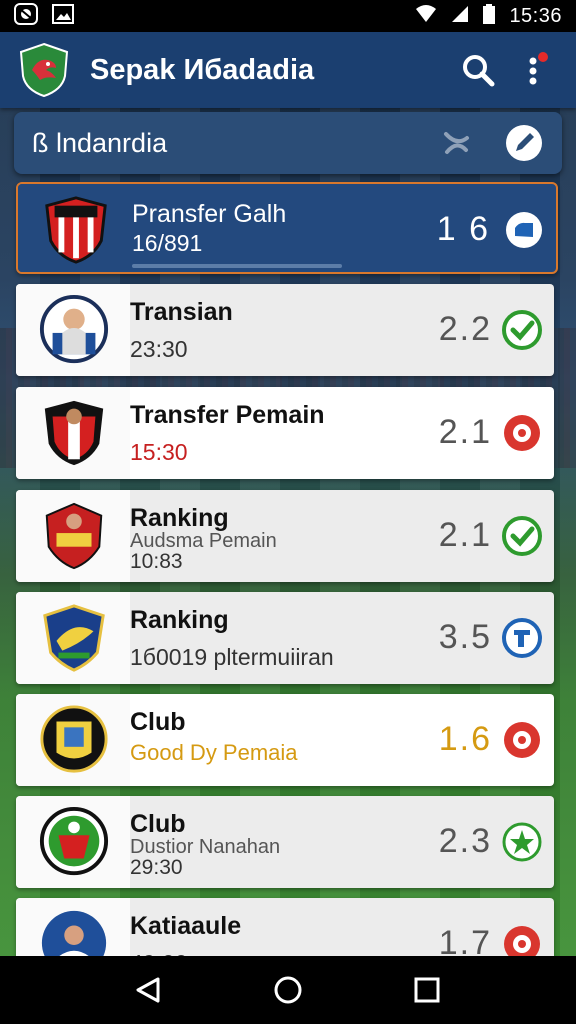 Image resolution: width=576 pixels, height=1024 pixels. I want to click on scissors-icon, so click(456, 143).